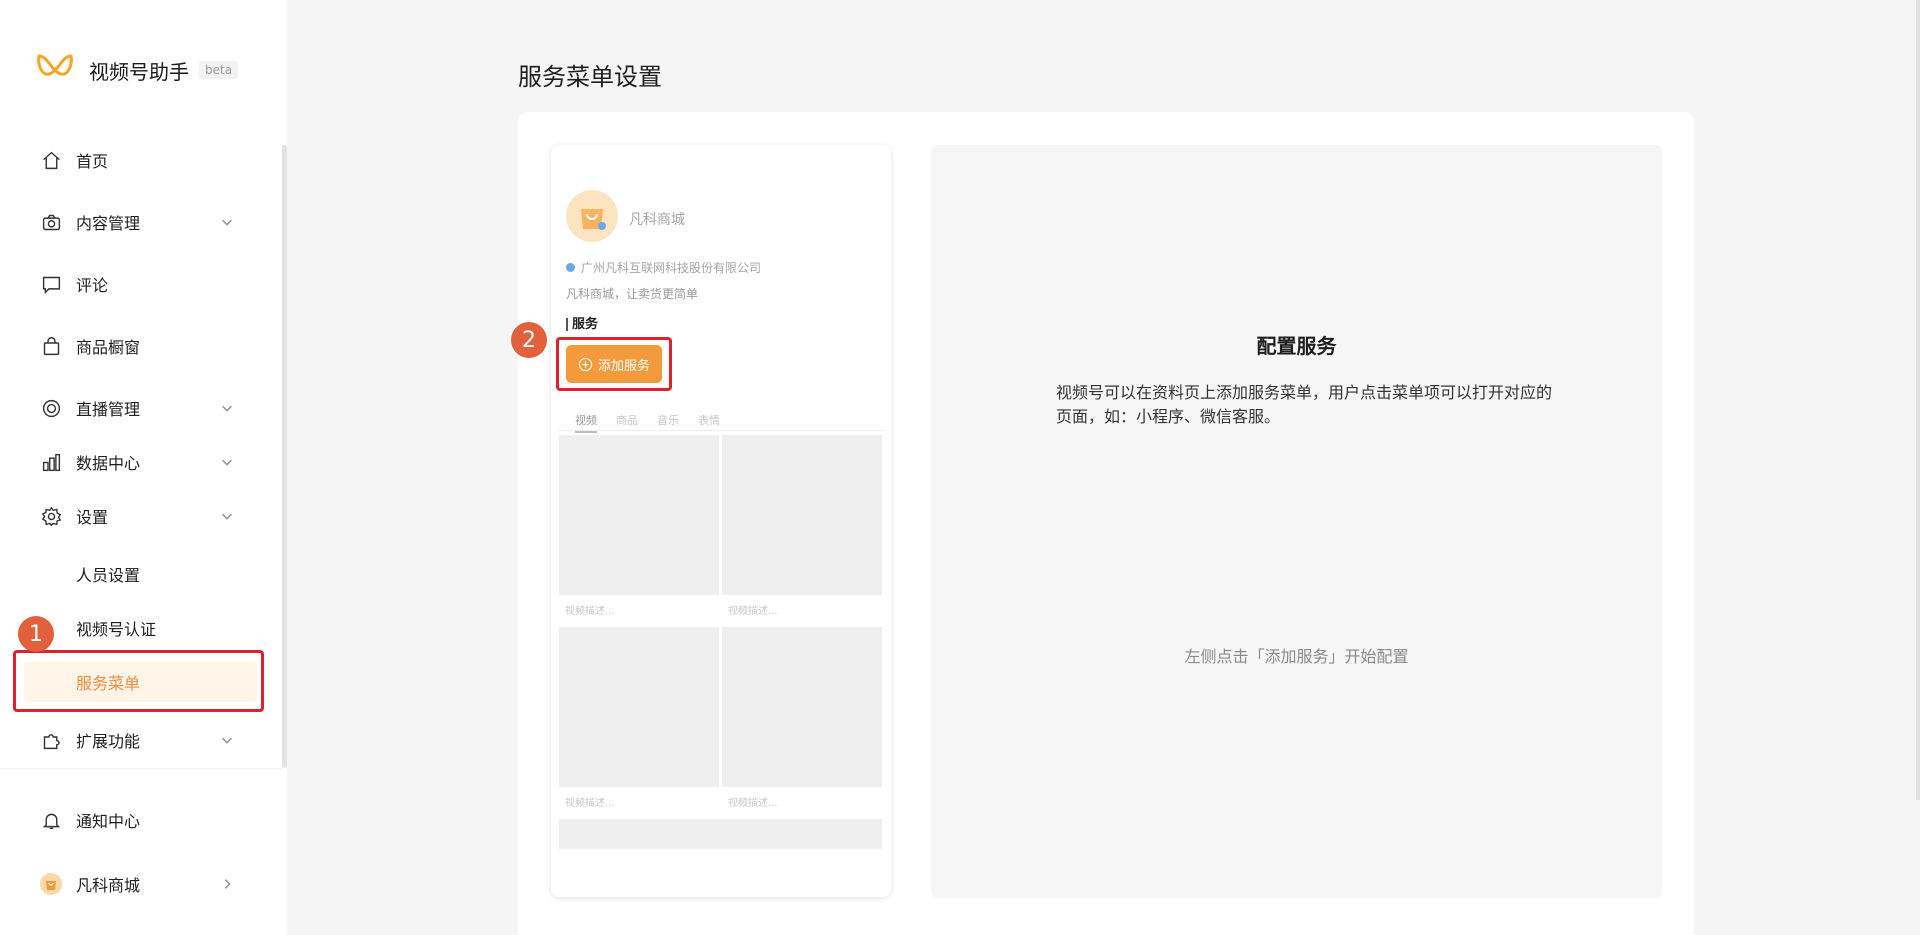 The height and width of the screenshot is (935, 1920). Describe the element at coordinates (55, 65) in the screenshot. I see `logo-icon` at that location.